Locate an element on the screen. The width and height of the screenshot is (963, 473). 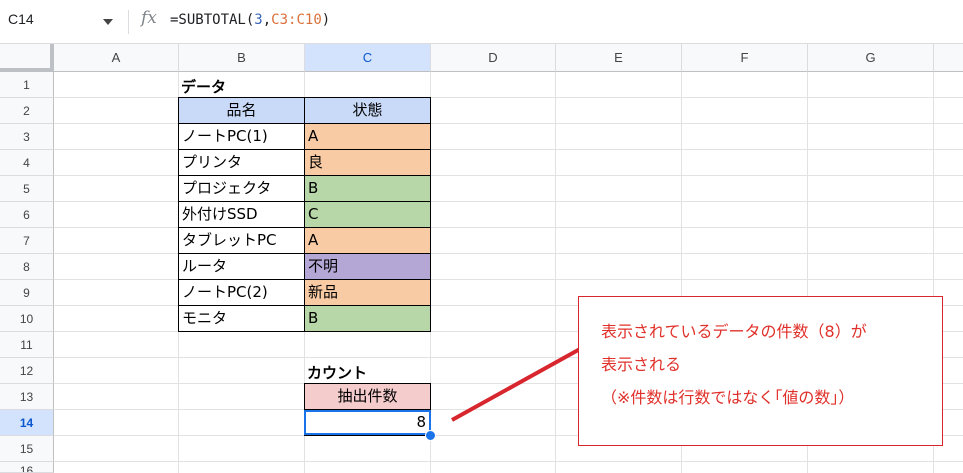
arrow-line is located at coordinates (516, 384).